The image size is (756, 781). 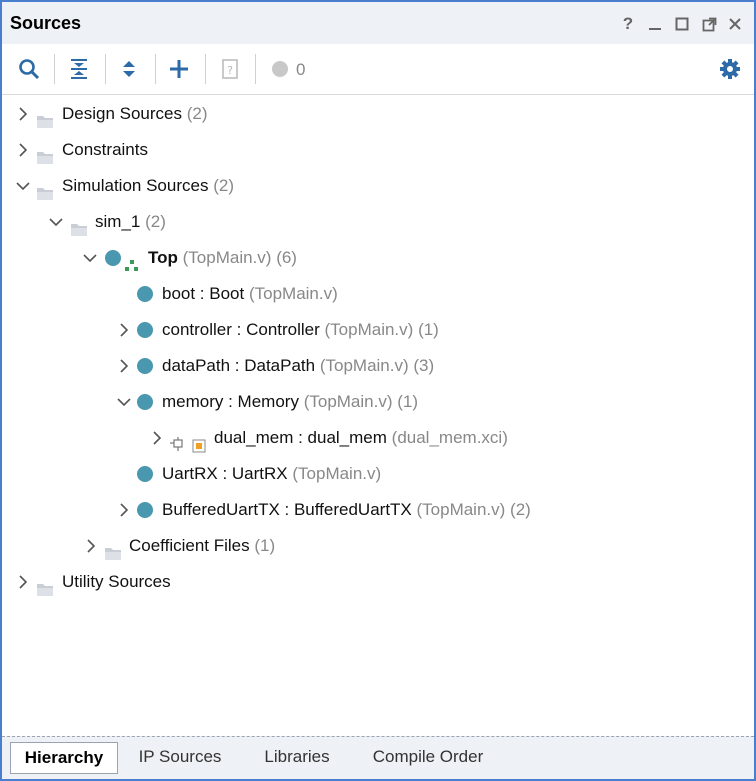 What do you see at coordinates (378, 222) in the screenshot?
I see `tree-item-sim-1: sim_1 (2)` at bounding box center [378, 222].